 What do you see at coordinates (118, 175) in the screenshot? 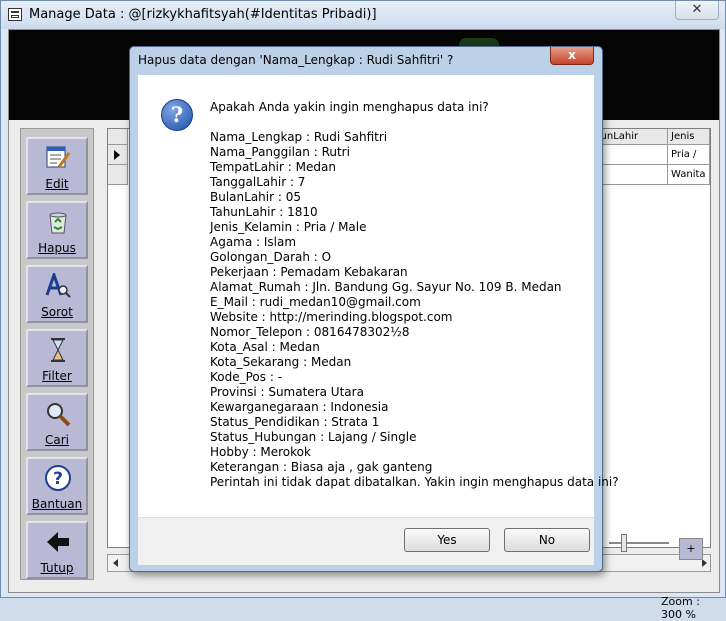
I see `row-selector` at bounding box center [118, 175].